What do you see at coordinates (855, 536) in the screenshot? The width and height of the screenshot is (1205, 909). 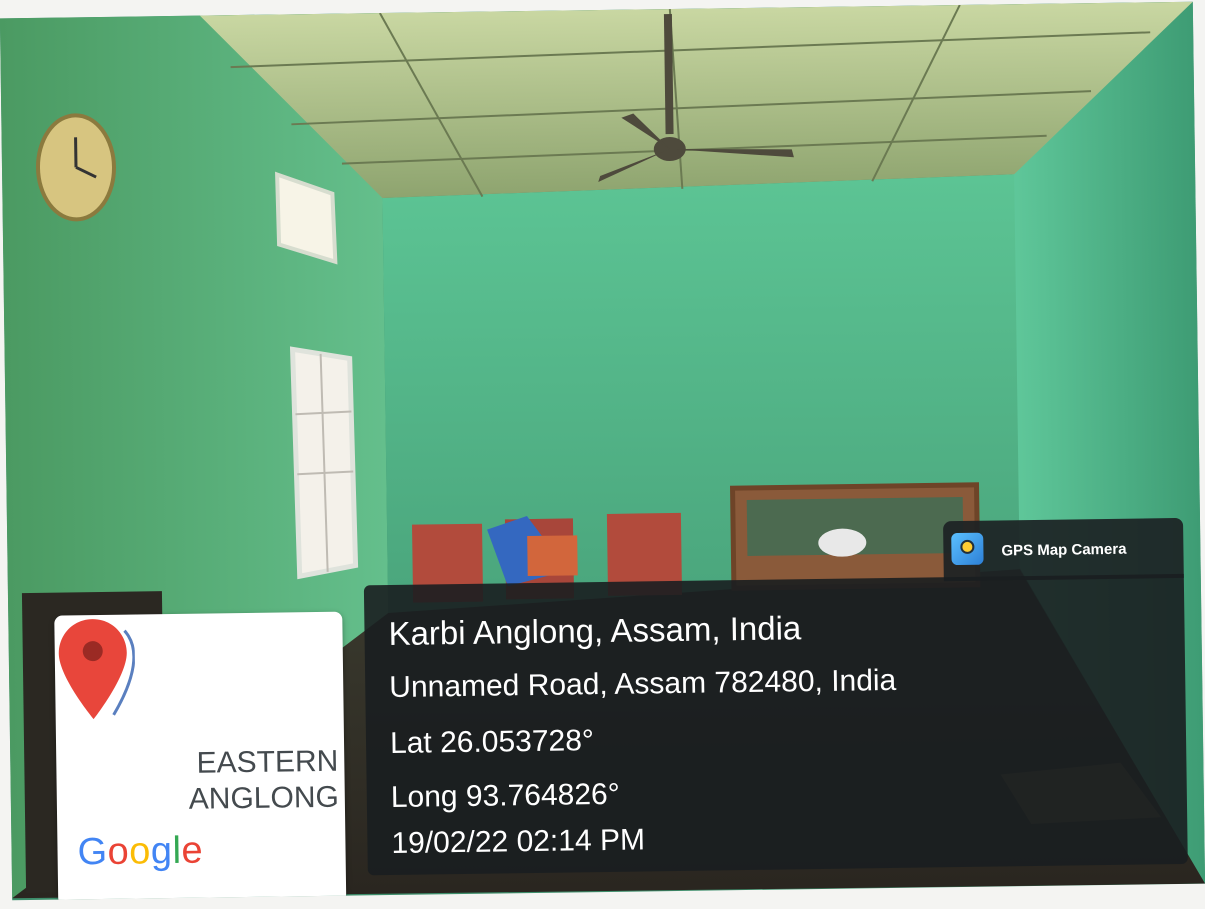 I see `bench` at bounding box center [855, 536].